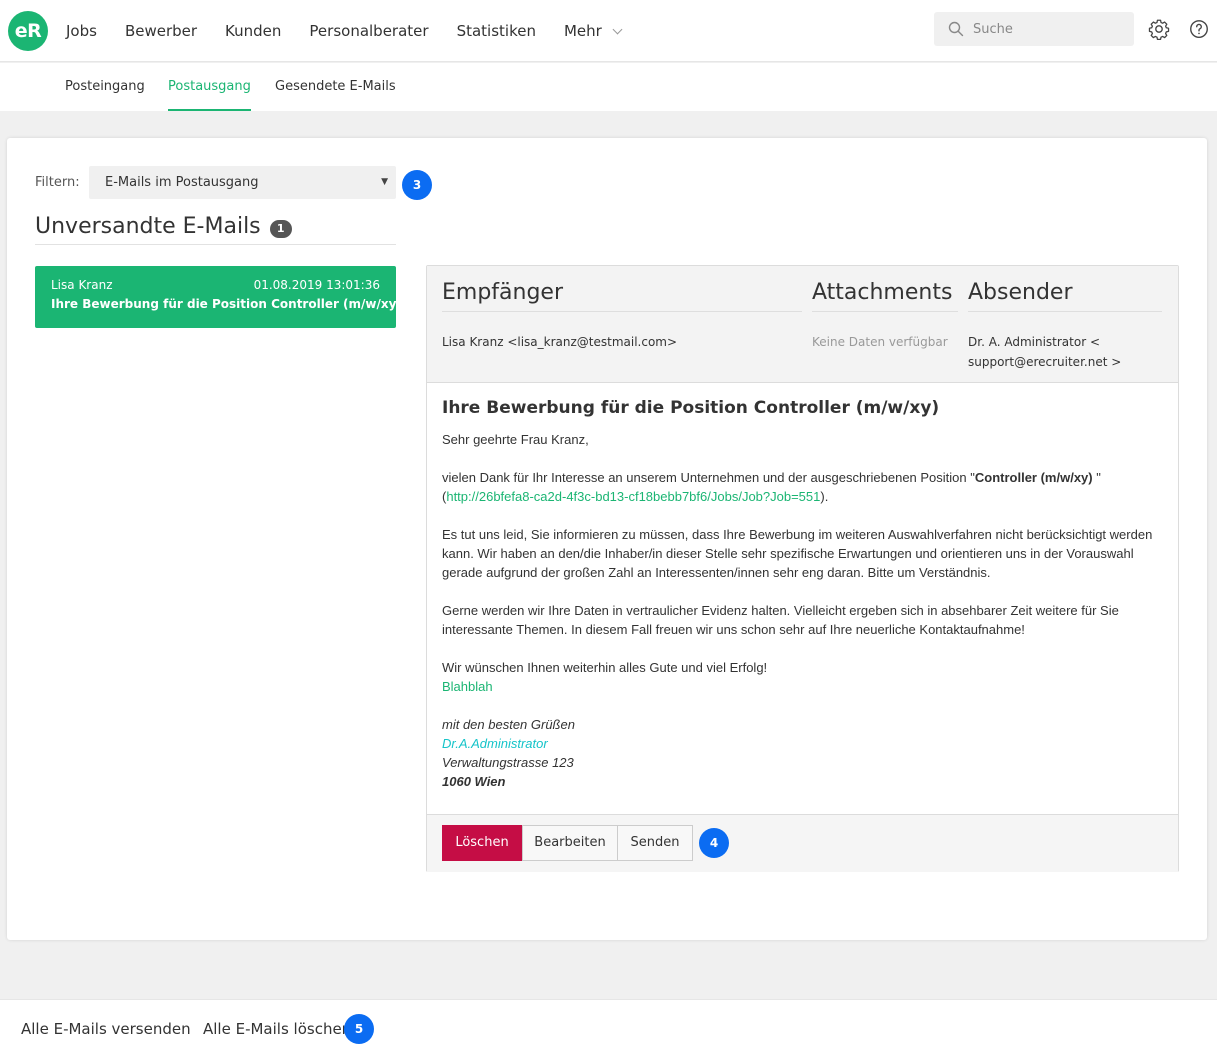  What do you see at coordinates (1065, 296) in the screenshot?
I see `sender-heading: Absender` at bounding box center [1065, 296].